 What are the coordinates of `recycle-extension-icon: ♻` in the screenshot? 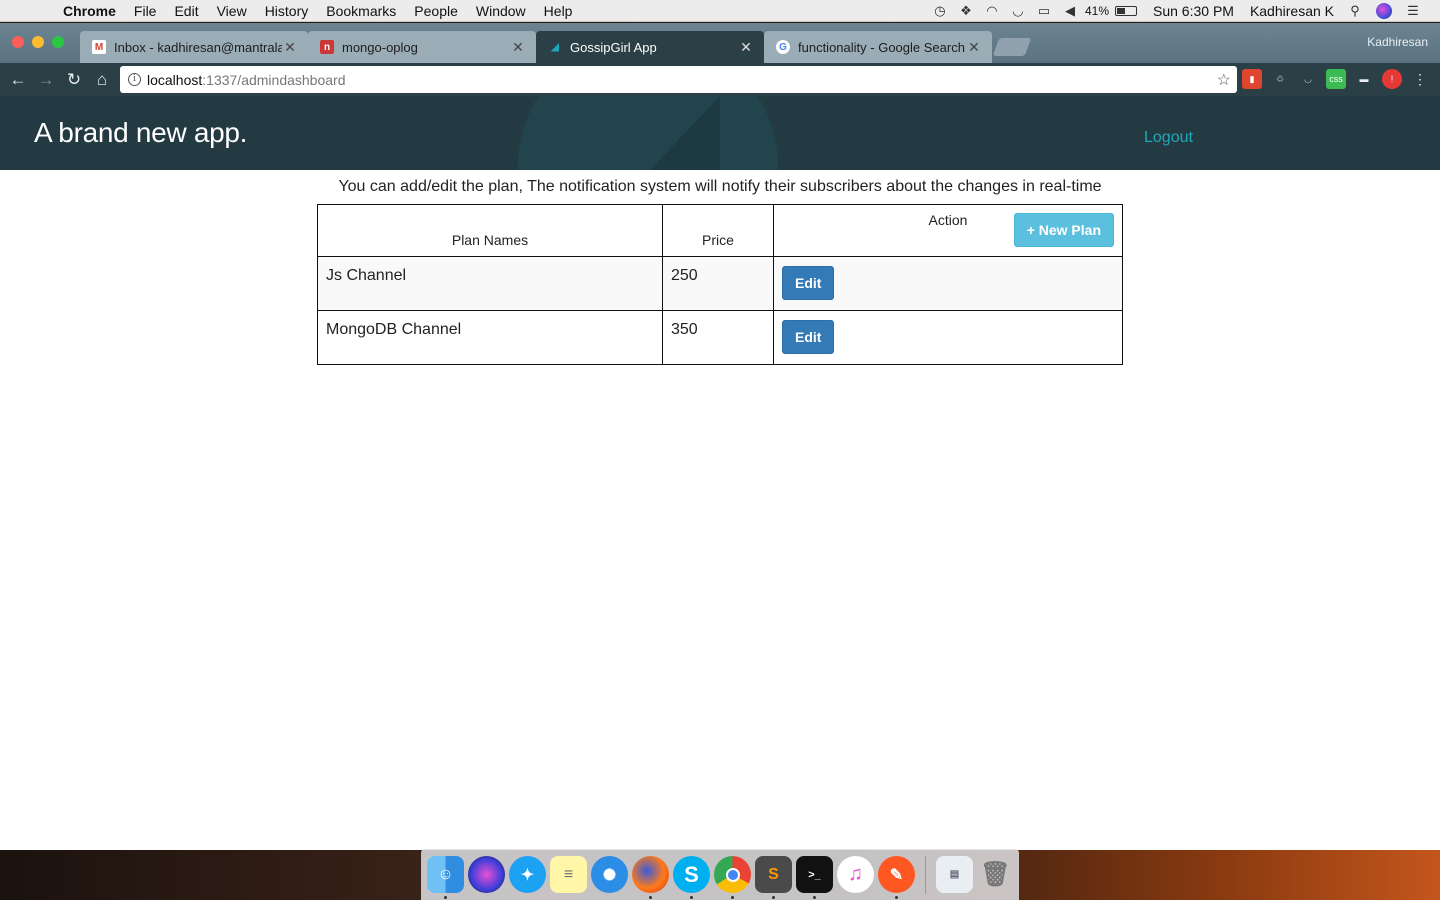 It's located at (1280, 79).